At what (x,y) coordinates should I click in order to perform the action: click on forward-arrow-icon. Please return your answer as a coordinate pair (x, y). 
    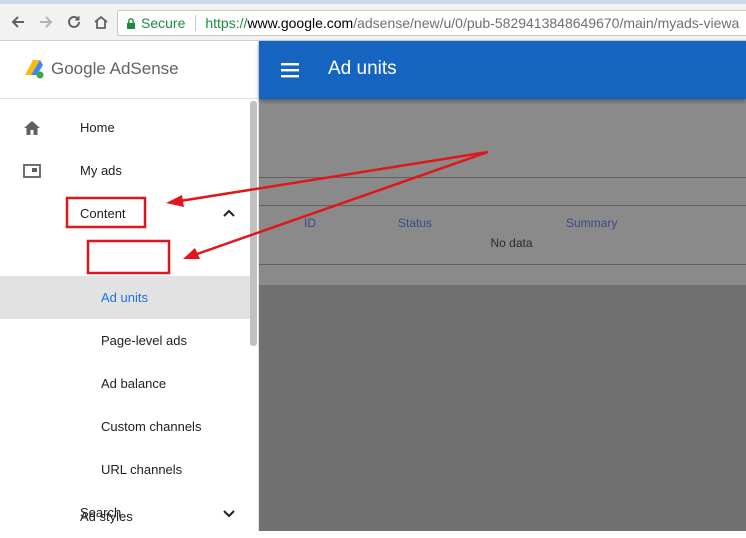
    Looking at the image, I should click on (46, 22).